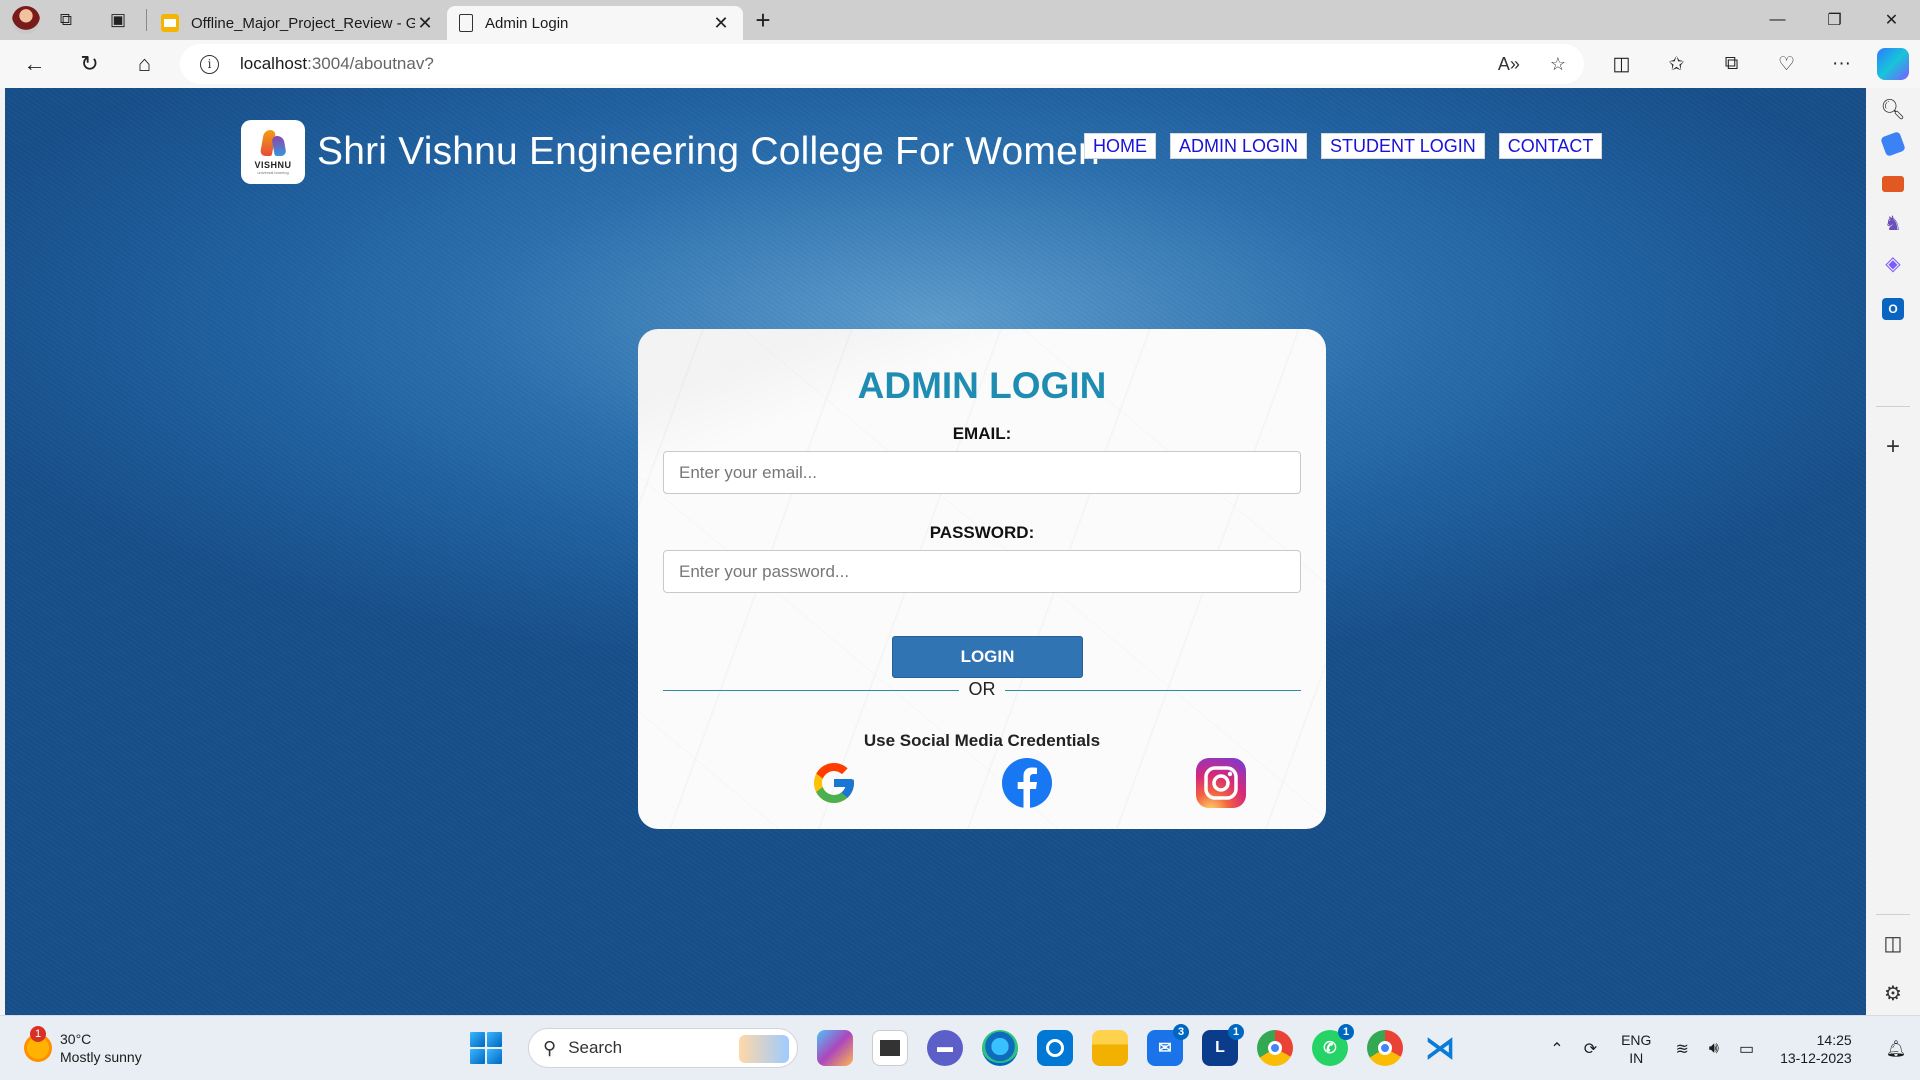 This screenshot has height=1080, width=1920. Describe the element at coordinates (1221, 783) in the screenshot. I see `instagram-icon` at that location.